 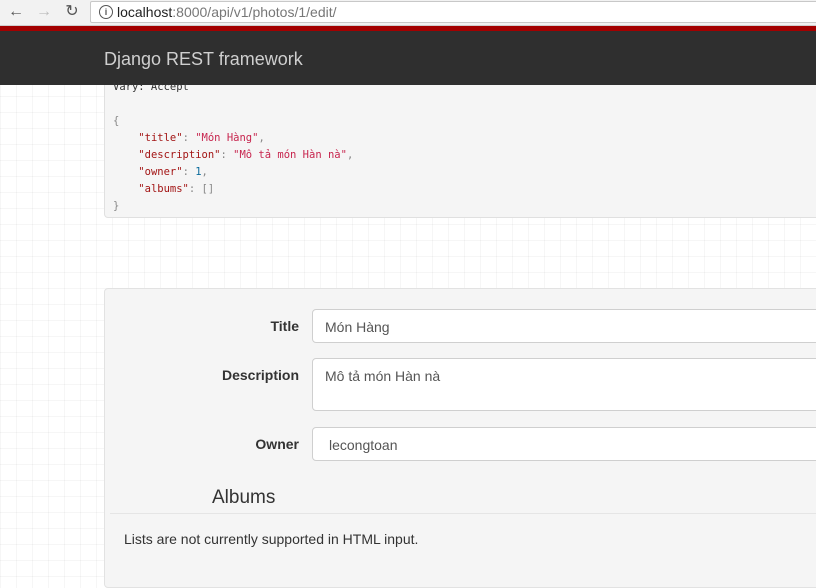 I want to click on title-label: Title, so click(x=284, y=326).